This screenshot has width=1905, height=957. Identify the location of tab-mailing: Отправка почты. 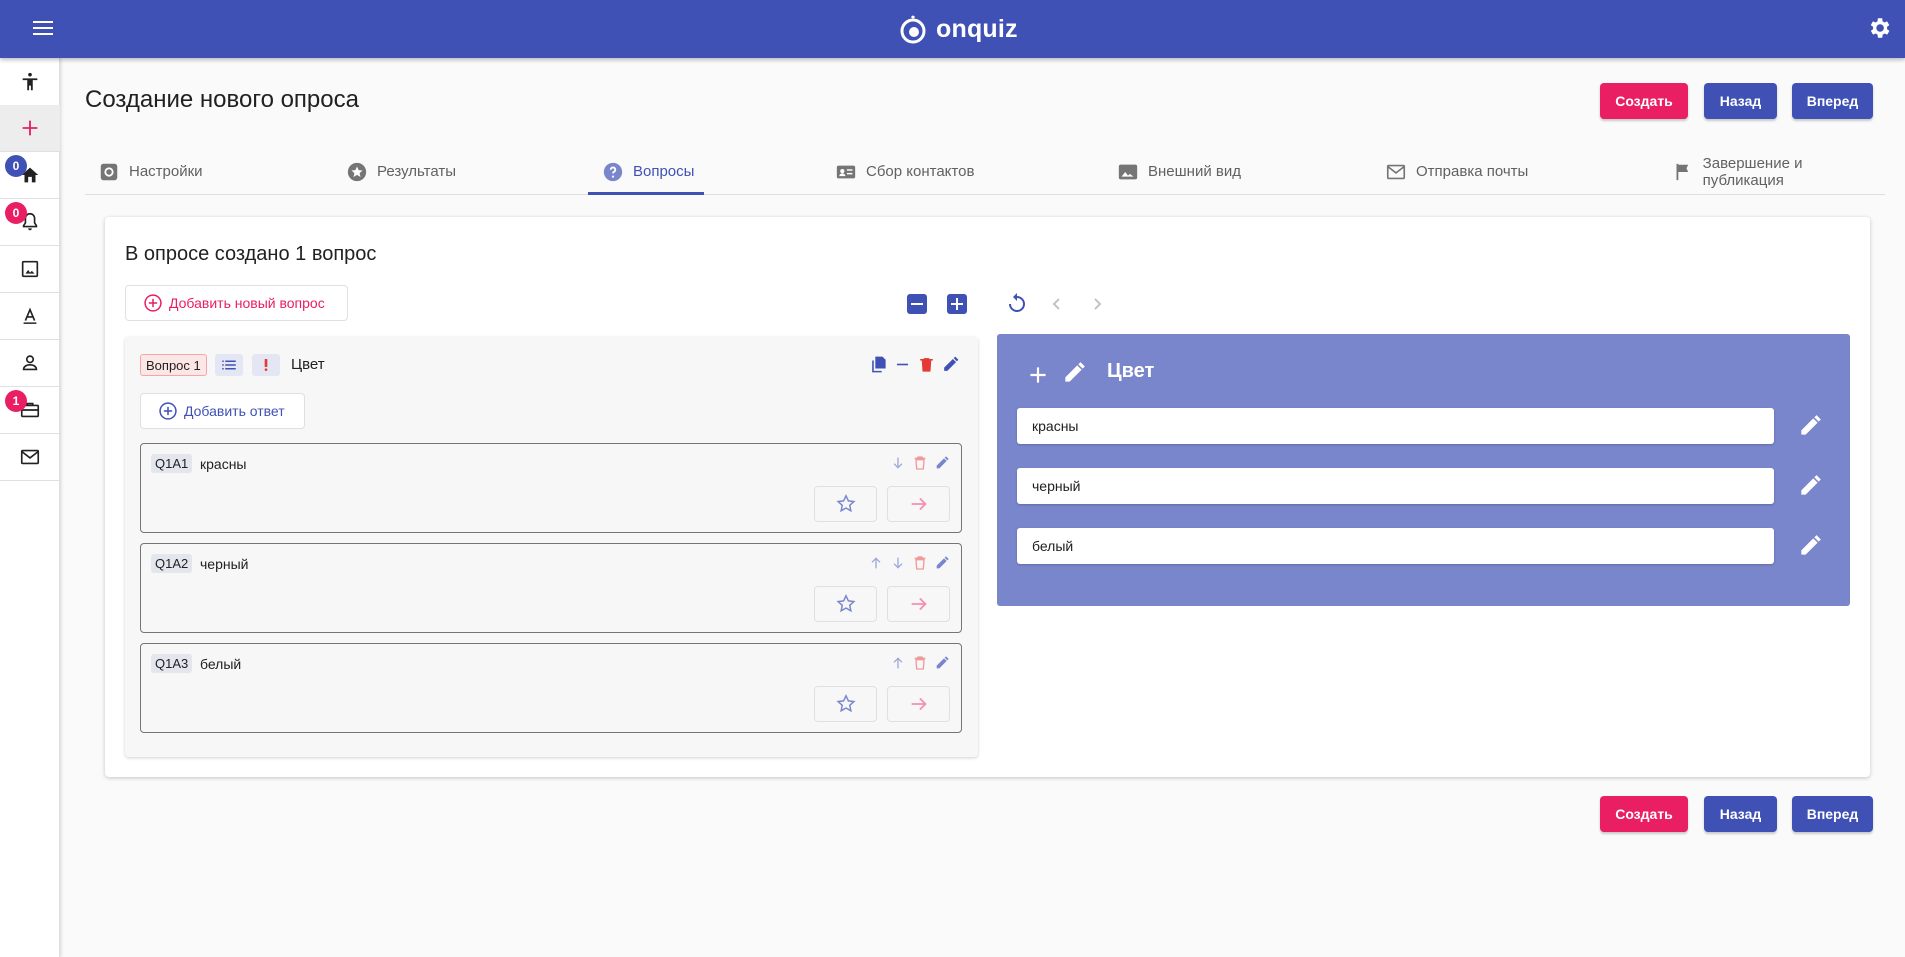
(1456, 171).